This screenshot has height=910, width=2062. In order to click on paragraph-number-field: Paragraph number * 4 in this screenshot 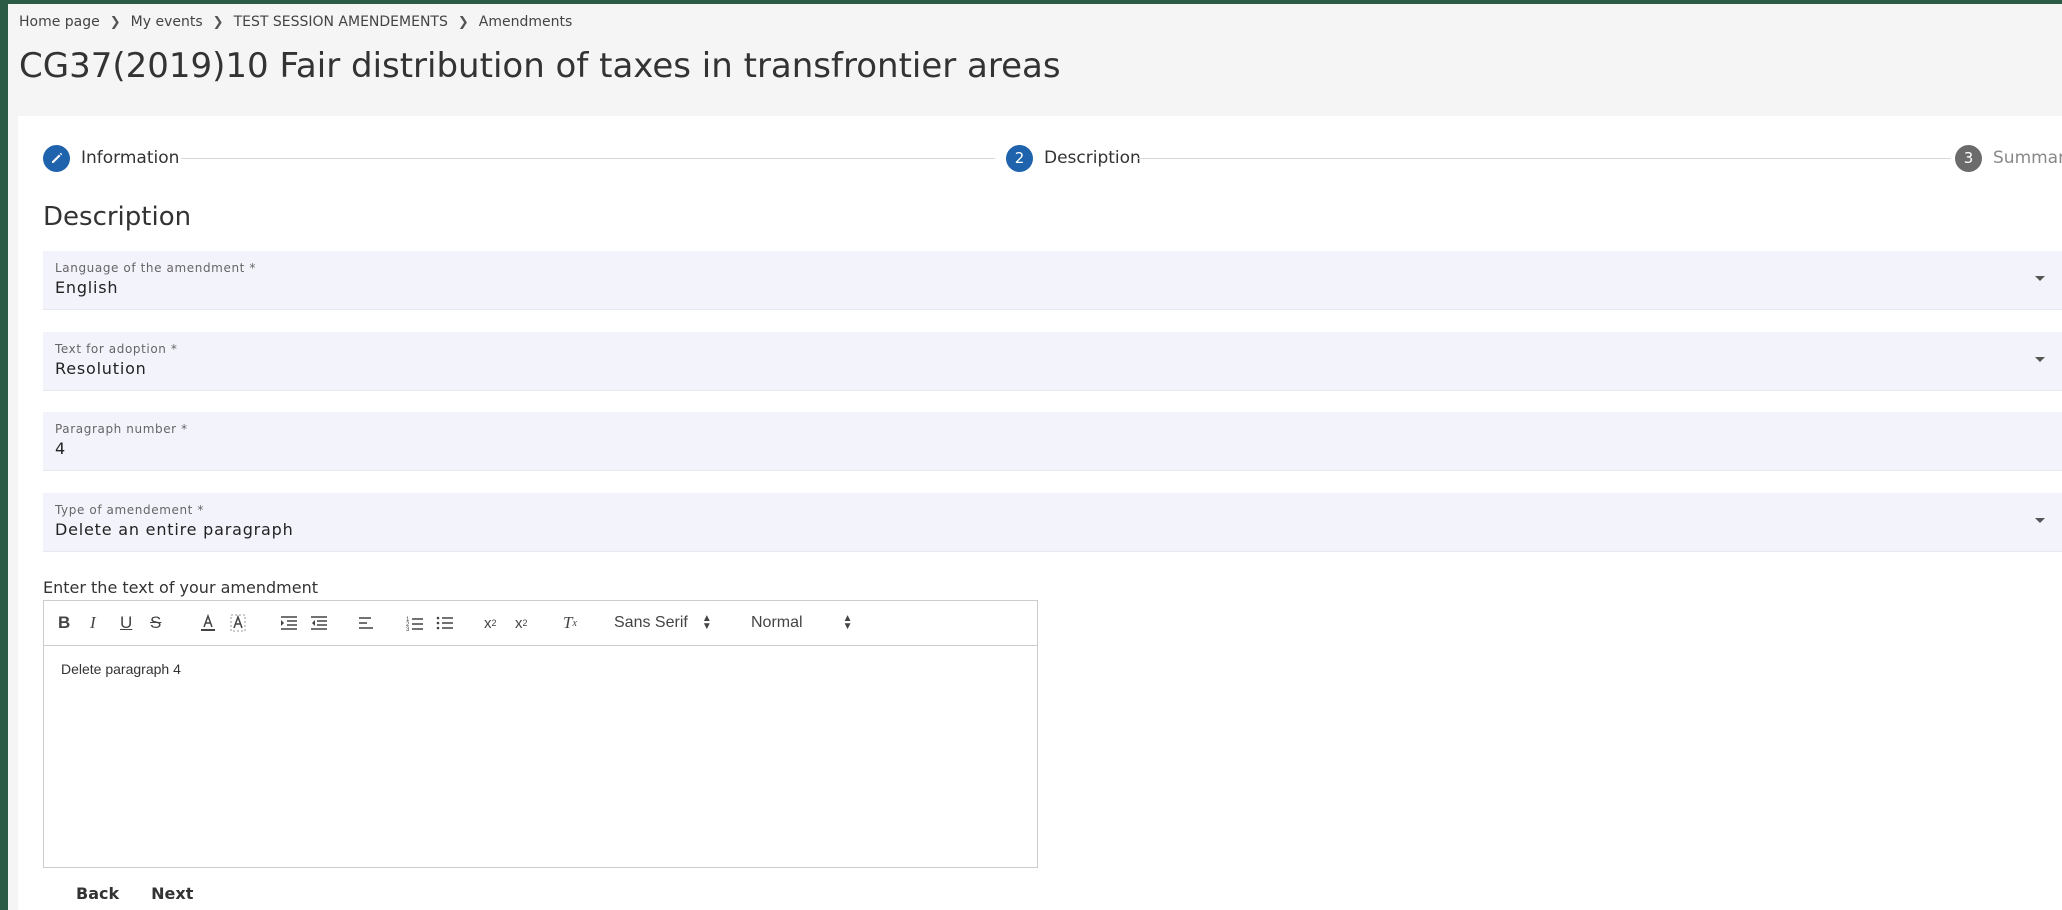, I will do `click(1052, 441)`.